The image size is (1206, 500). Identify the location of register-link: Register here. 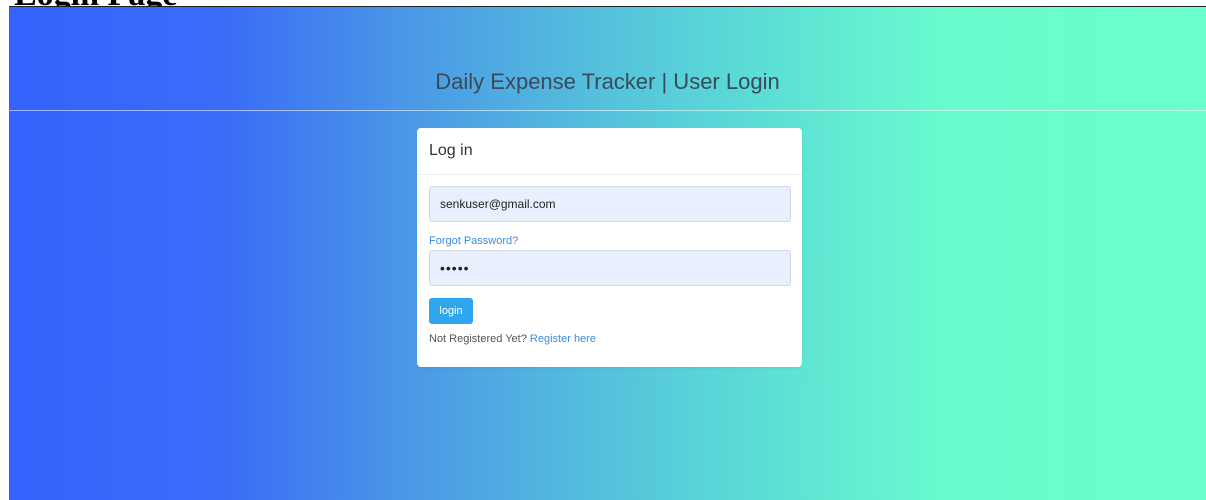
(563, 339).